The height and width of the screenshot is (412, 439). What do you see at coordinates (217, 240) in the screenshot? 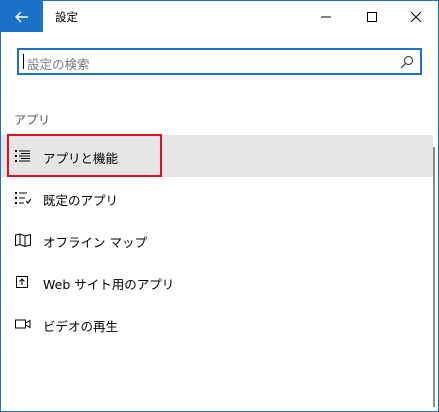
I see `nav-item-offline-maps: オフライン マップ` at bounding box center [217, 240].